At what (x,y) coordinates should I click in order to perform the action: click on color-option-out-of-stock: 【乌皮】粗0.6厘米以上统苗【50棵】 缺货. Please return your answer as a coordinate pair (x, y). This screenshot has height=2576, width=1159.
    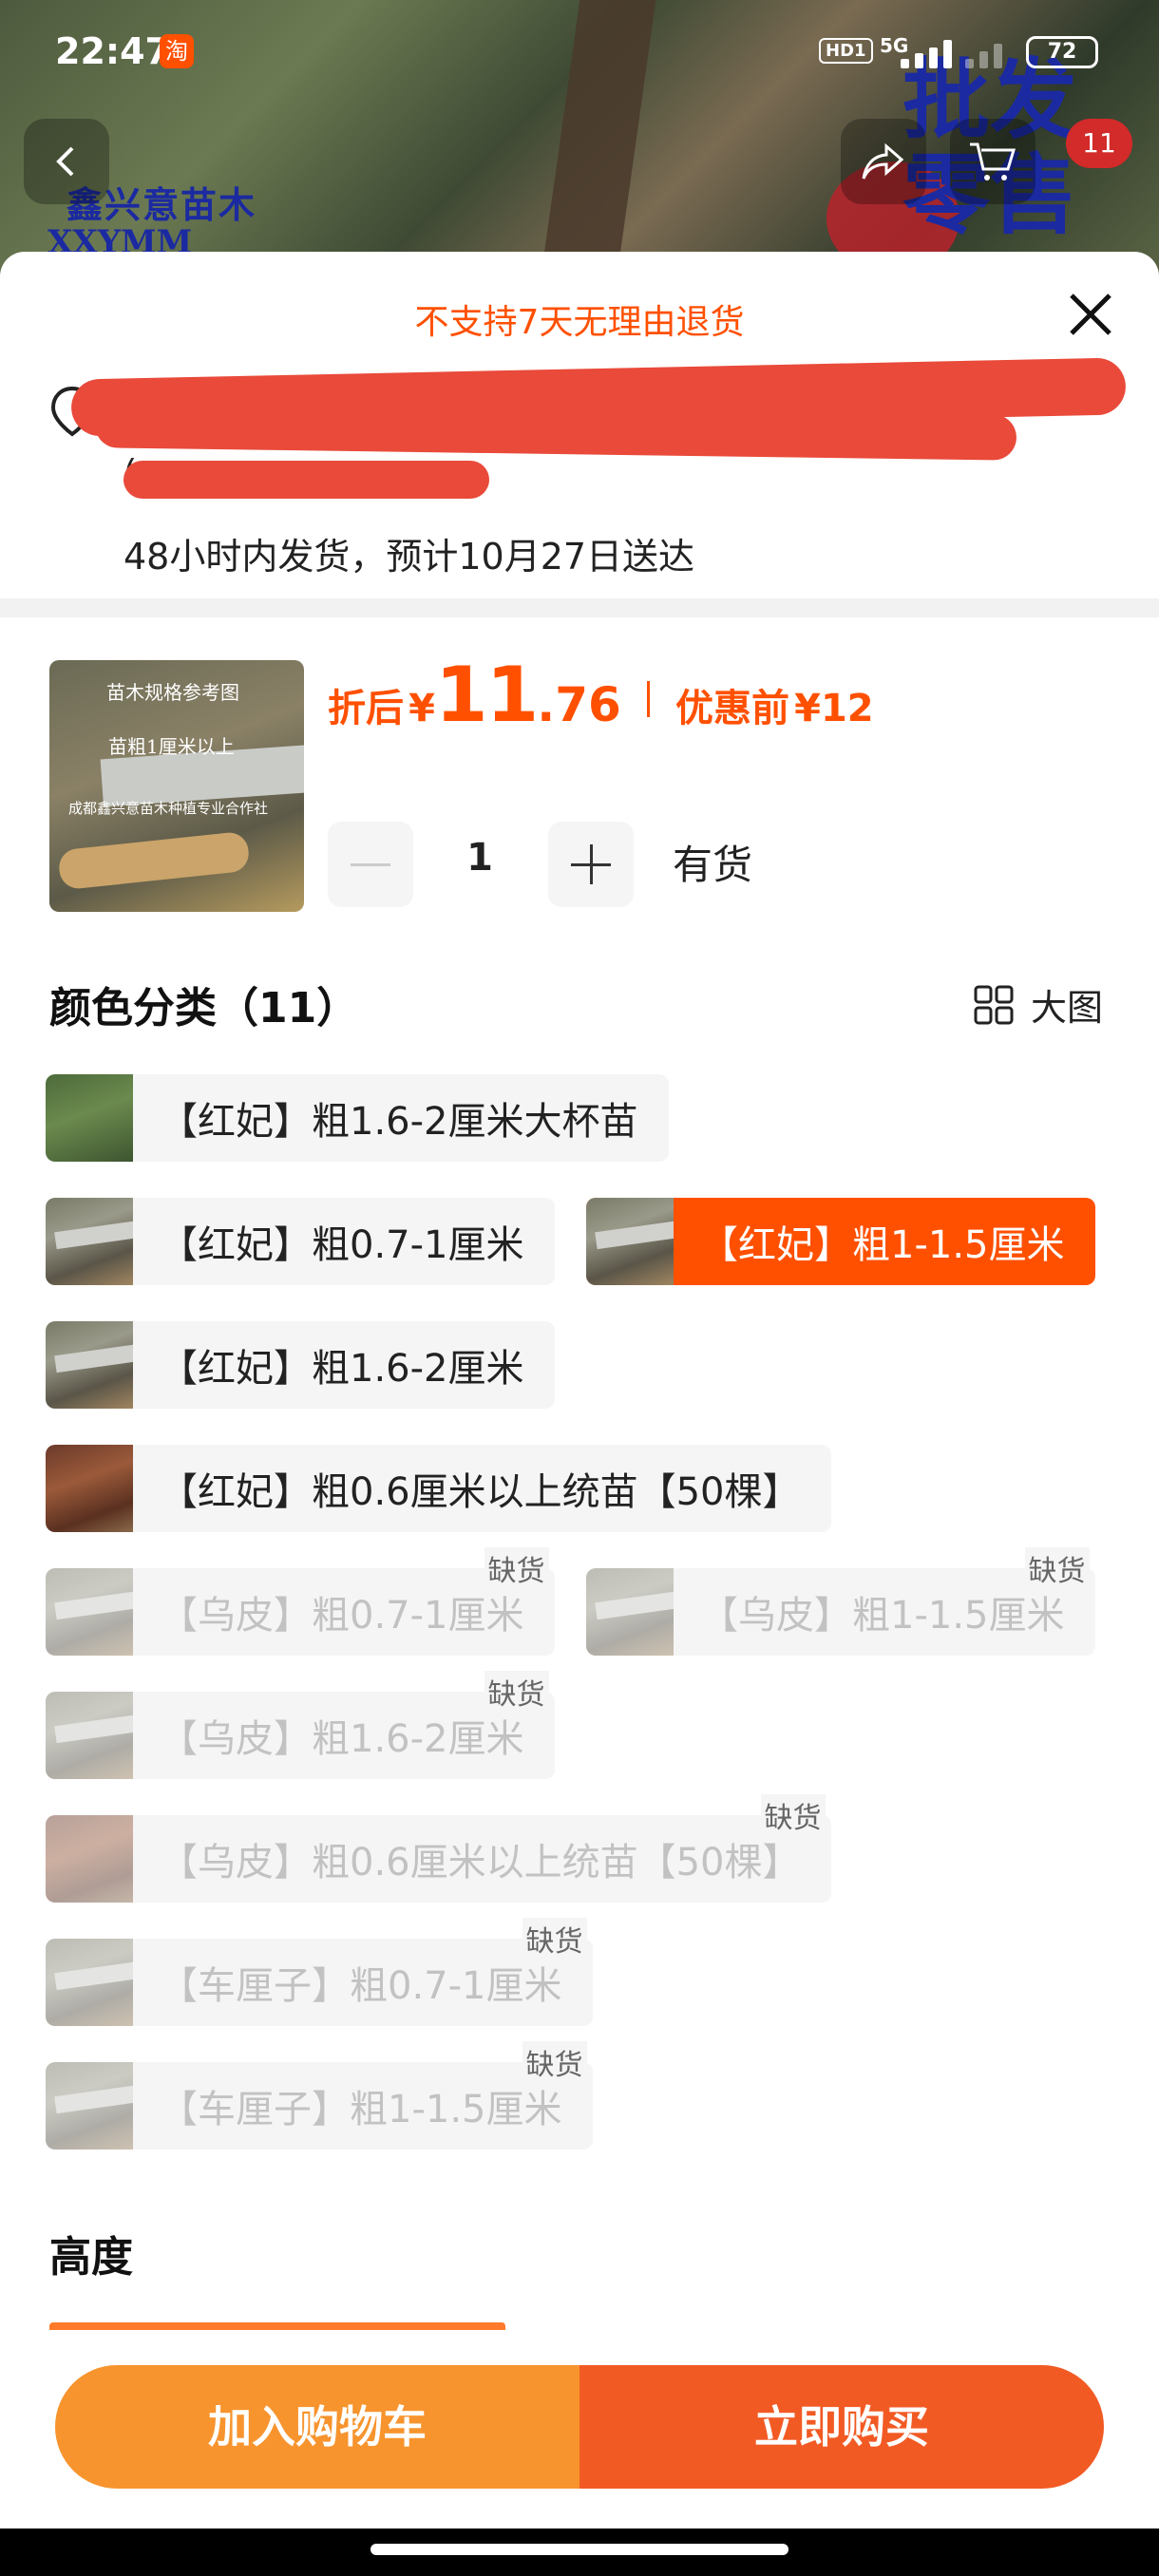
    Looking at the image, I should click on (438, 1848).